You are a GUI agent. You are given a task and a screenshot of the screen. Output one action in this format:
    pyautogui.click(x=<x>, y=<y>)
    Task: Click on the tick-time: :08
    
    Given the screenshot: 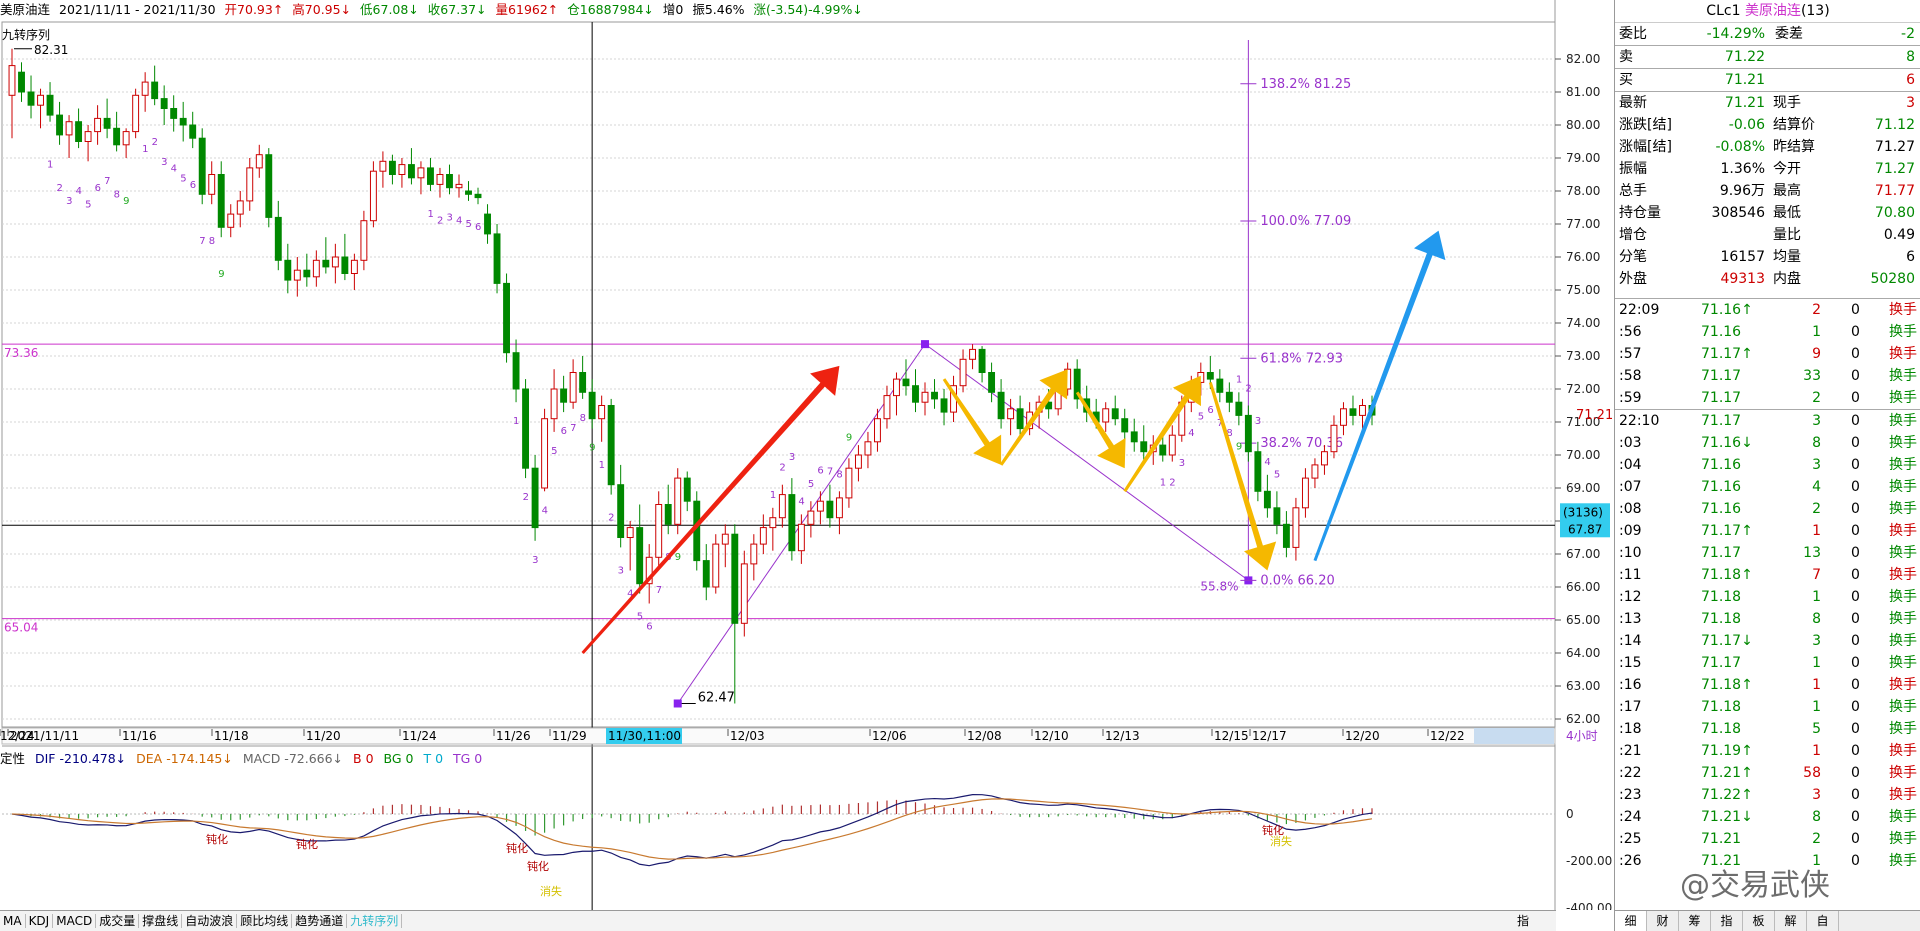 What is the action you would take?
    pyautogui.click(x=1630, y=509)
    